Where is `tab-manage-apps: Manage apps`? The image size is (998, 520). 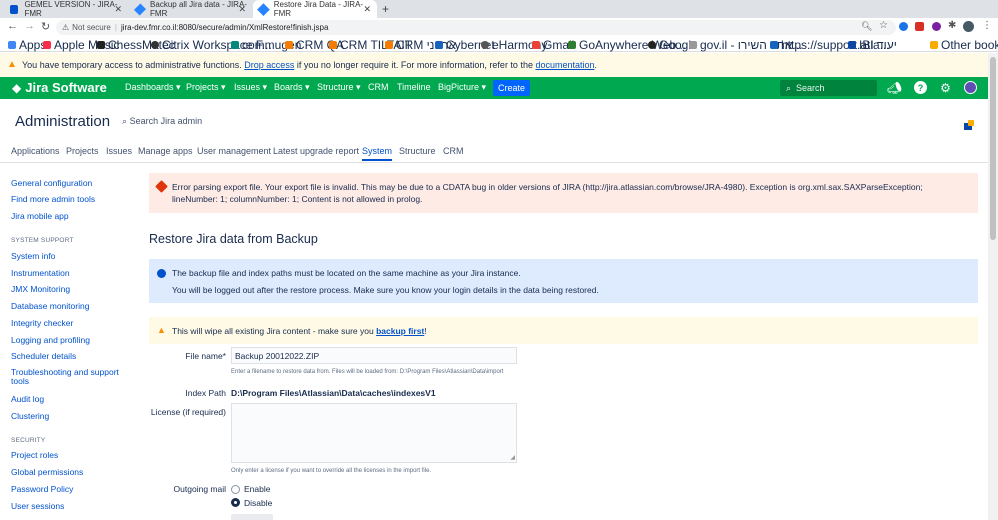
tab-manage-apps: Manage apps is located at coordinates (165, 151).